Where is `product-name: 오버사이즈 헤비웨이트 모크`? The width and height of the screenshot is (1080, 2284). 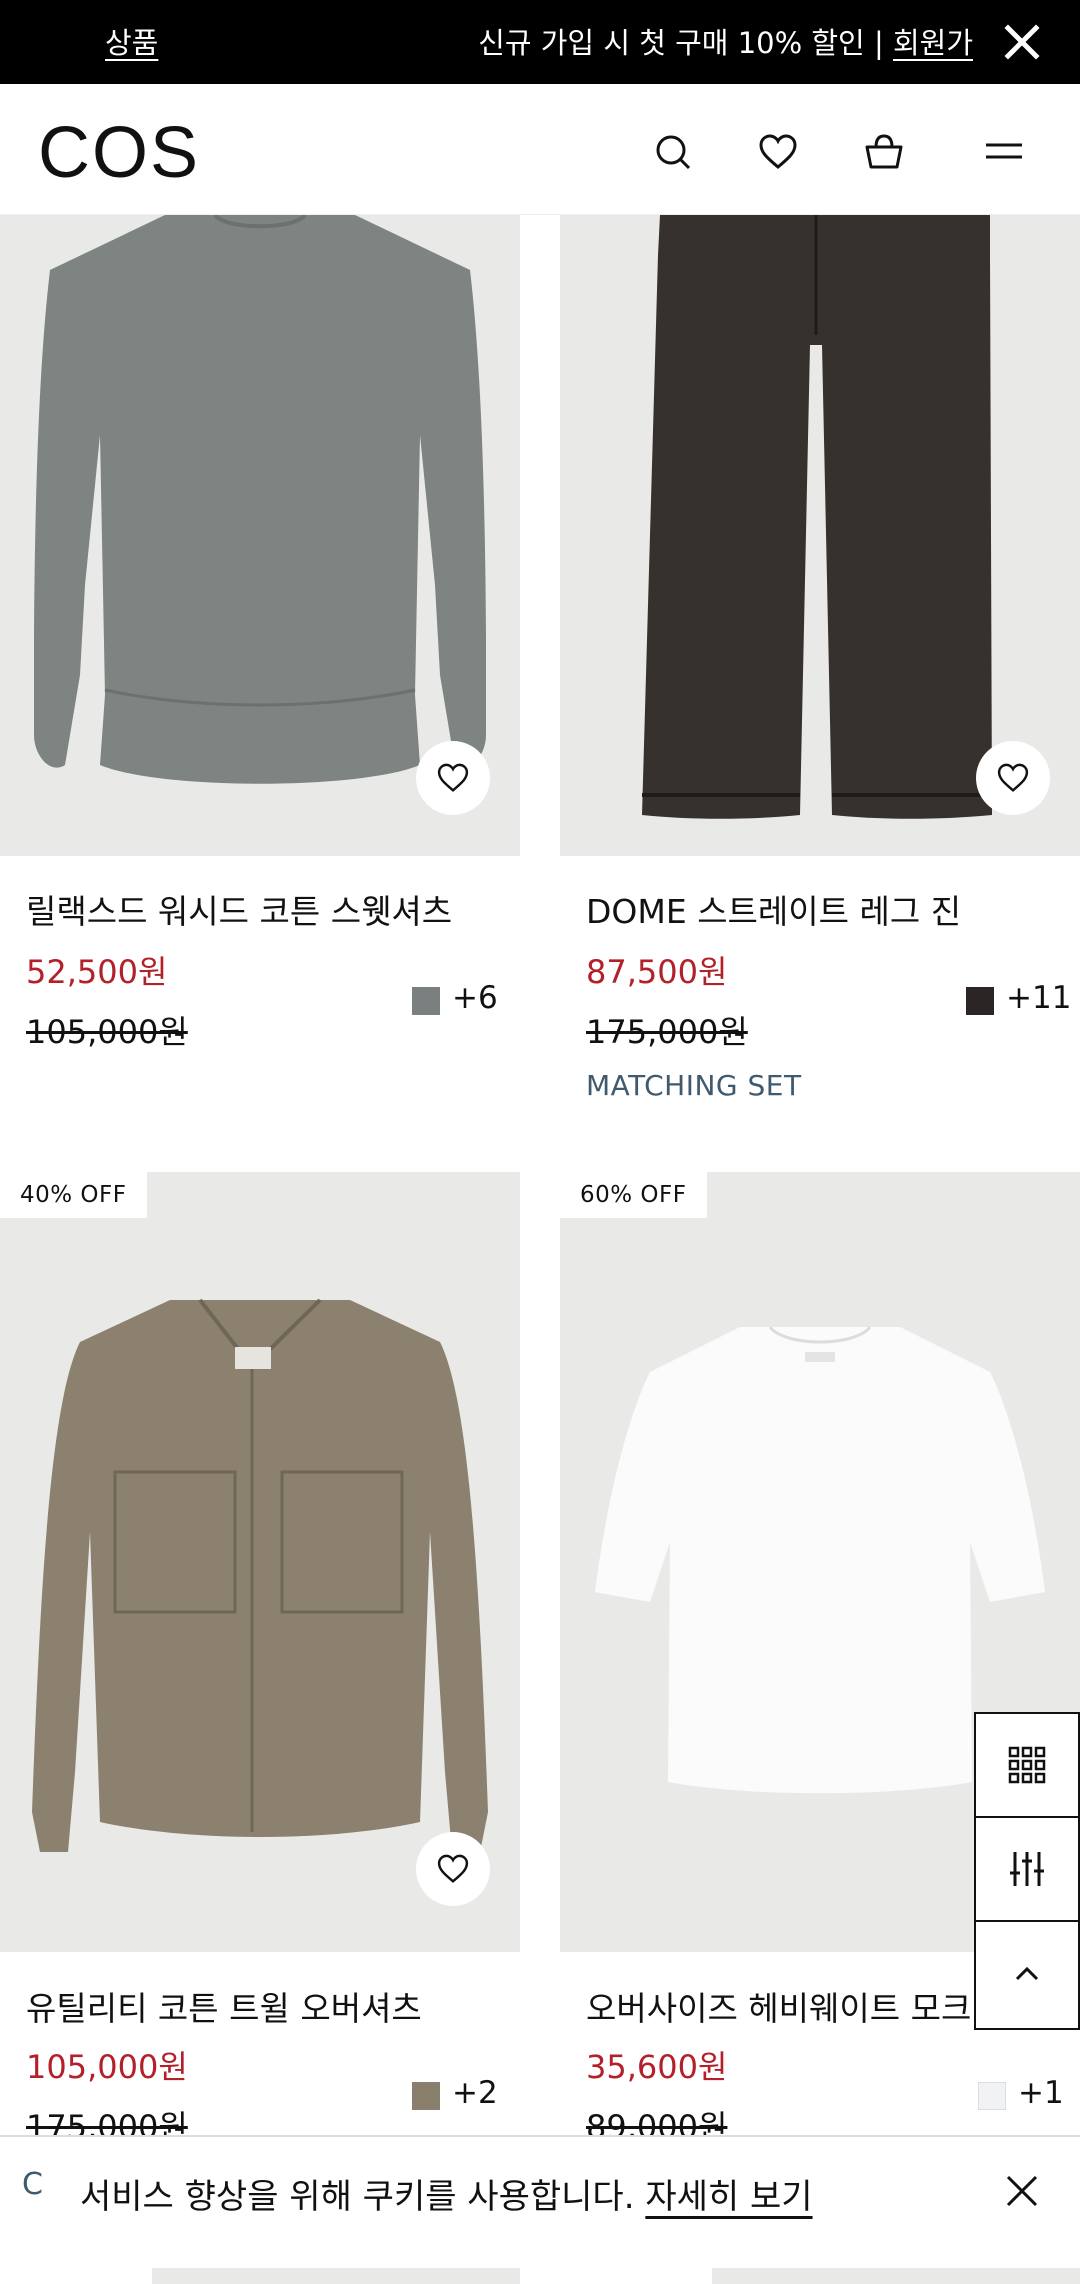 product-name: 오버사이즈 헤비웨이트 모크 is located at coordinates (778, 2006).